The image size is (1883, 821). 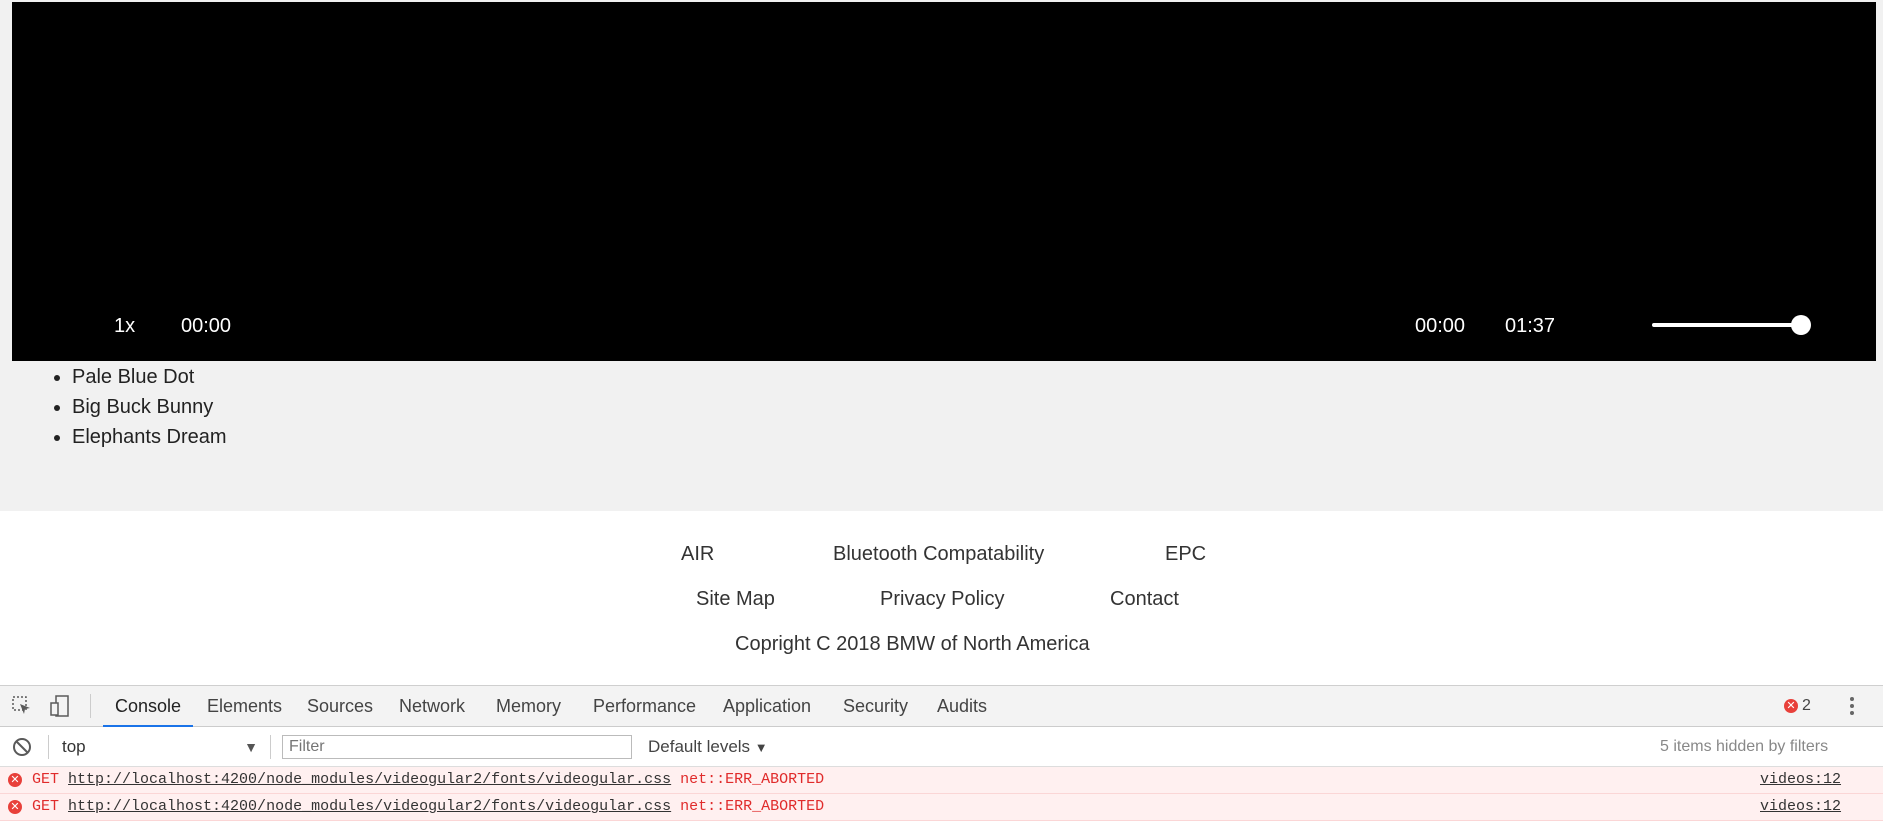 What do you see at coordinates (432, 706) in the screenshot?
I see `tab-network: Network` at bounding box center [432, 706].